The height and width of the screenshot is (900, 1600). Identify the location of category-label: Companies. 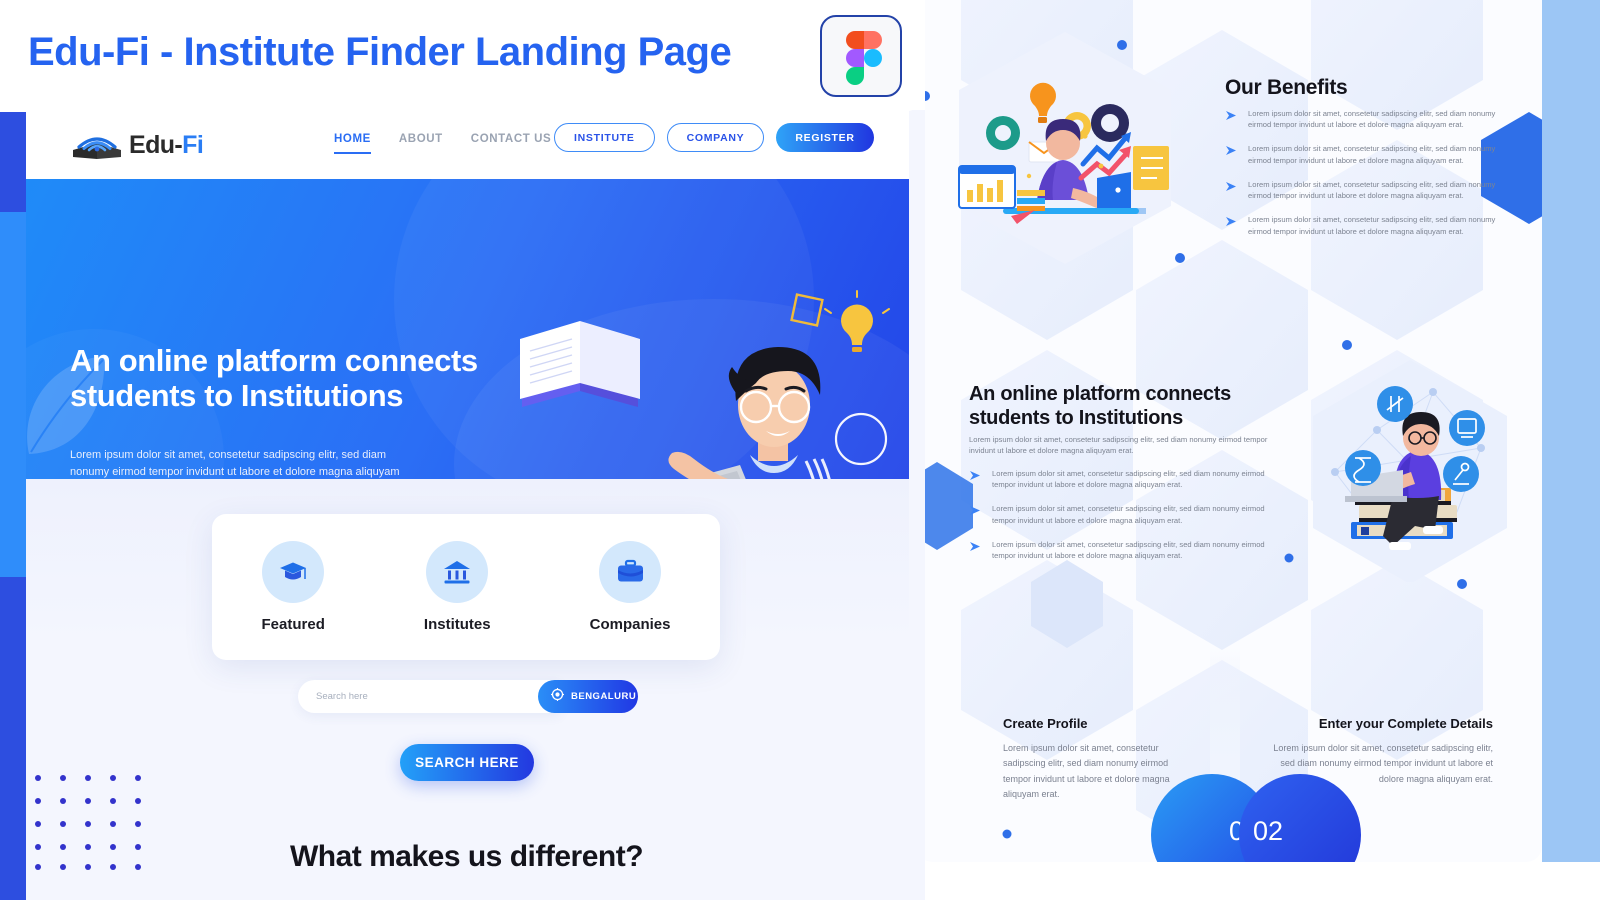
(630, 624).